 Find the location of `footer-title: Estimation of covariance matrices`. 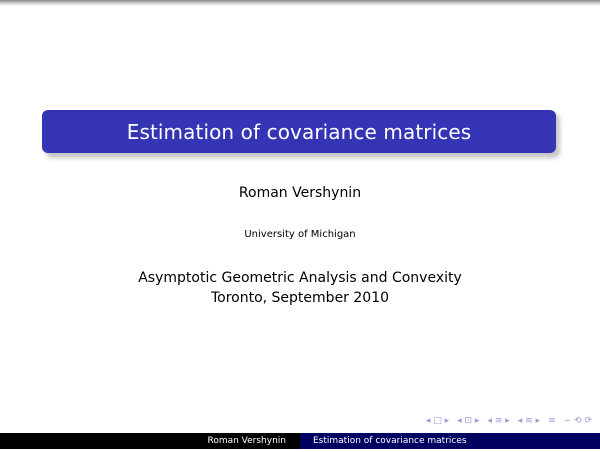

footer-title: Estimation of covariance matrices is located at coordinates (390, 441).